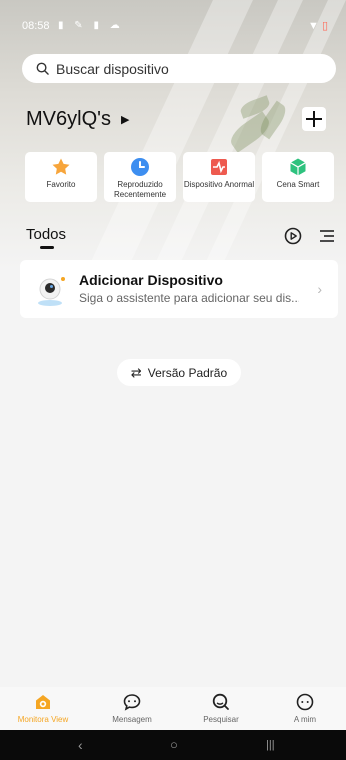 Image resolution: width=346 pixels, height=760 pixels. I want to click on quick-action-recent: Reproduzido Recentemente, so click(140, 177).